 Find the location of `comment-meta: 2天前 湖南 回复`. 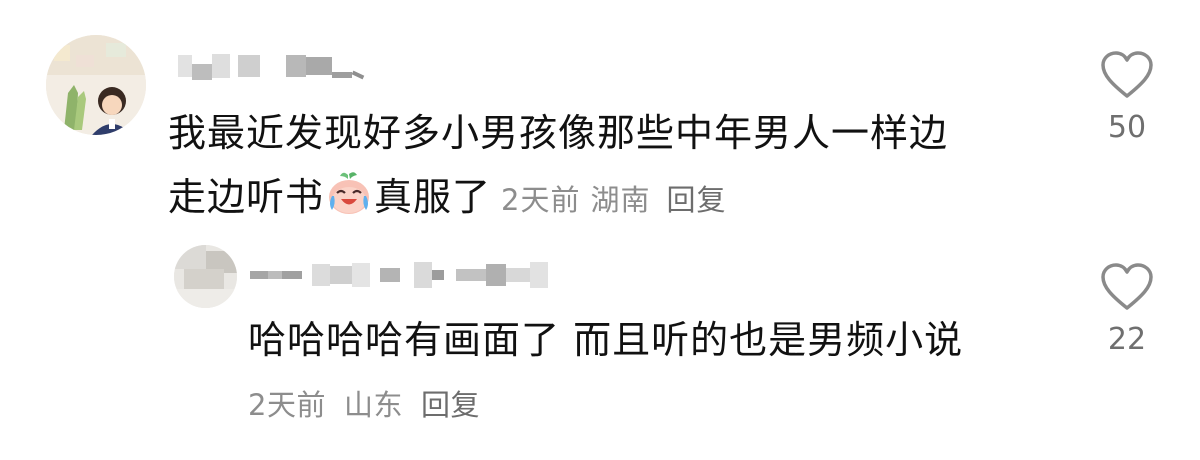

comment-meta: 2天前 湖南 回复 is located at coordinates (608, 200).